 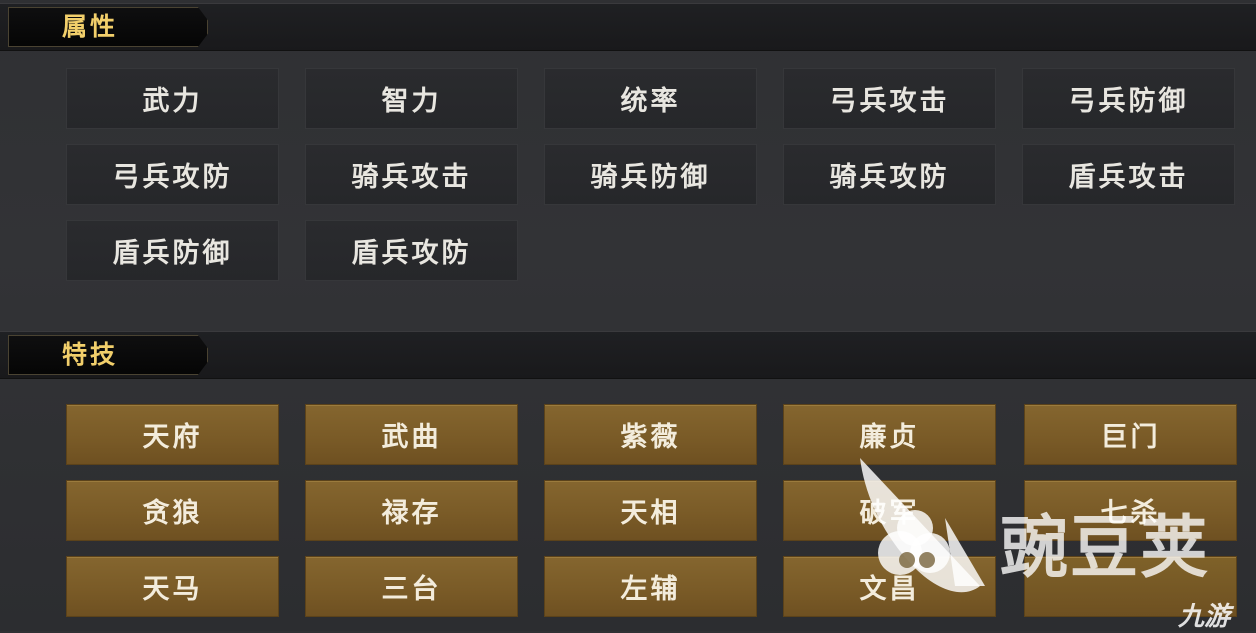 What do you see at coordinates (889, 434) in the screenshot?
I see `skill-lianzhen: 廉贞` at bounding box center [889, 434].